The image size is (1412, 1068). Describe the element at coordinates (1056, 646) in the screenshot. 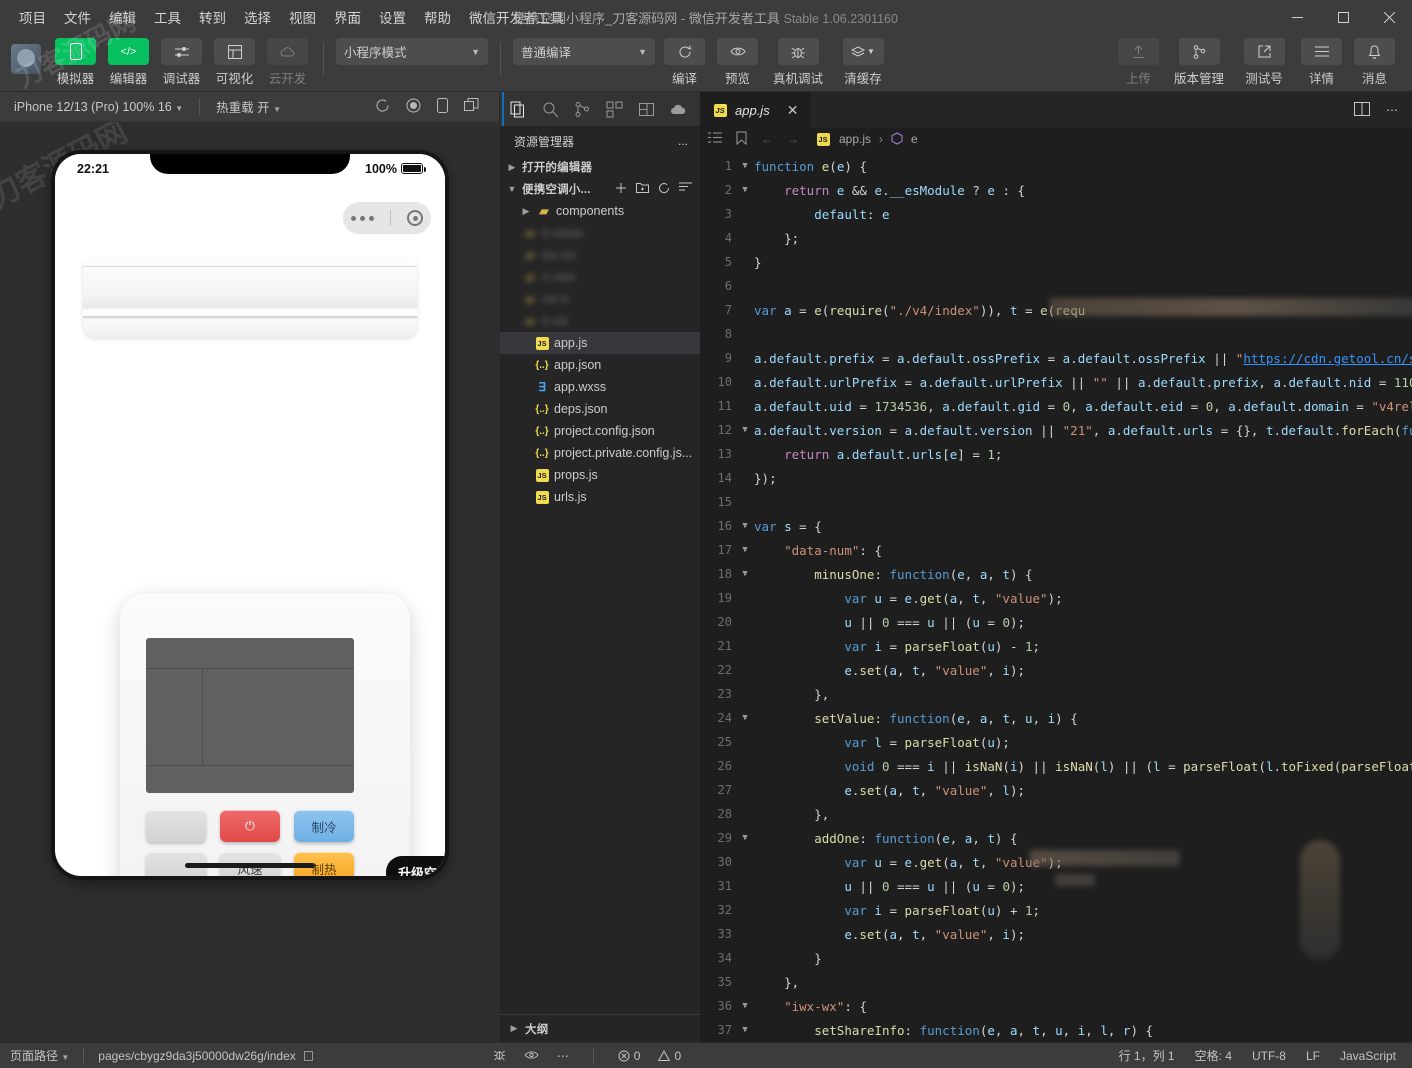

I see `code-line: 21 var i = parseFloat(u) - 1;` at that location.